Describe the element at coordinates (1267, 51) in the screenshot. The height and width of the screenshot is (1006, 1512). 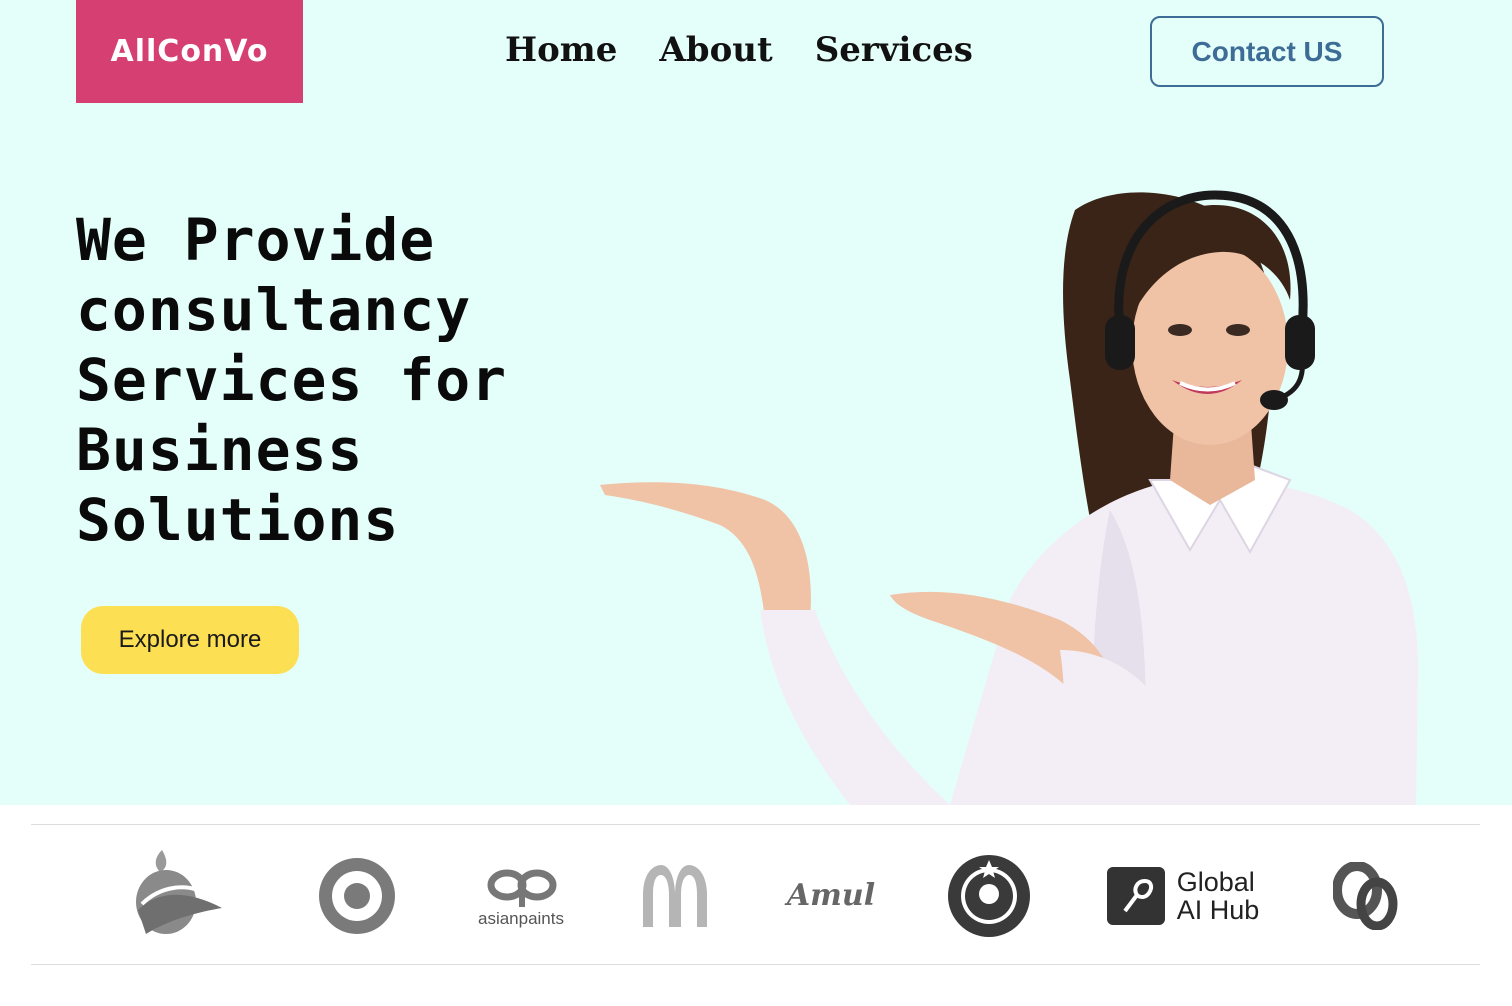
I see `contact-us-button: Contact US` at that location.